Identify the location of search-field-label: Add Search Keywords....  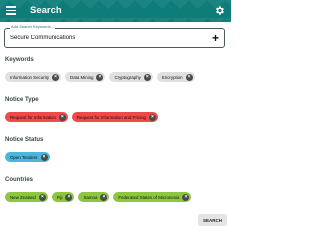
(32, 26).